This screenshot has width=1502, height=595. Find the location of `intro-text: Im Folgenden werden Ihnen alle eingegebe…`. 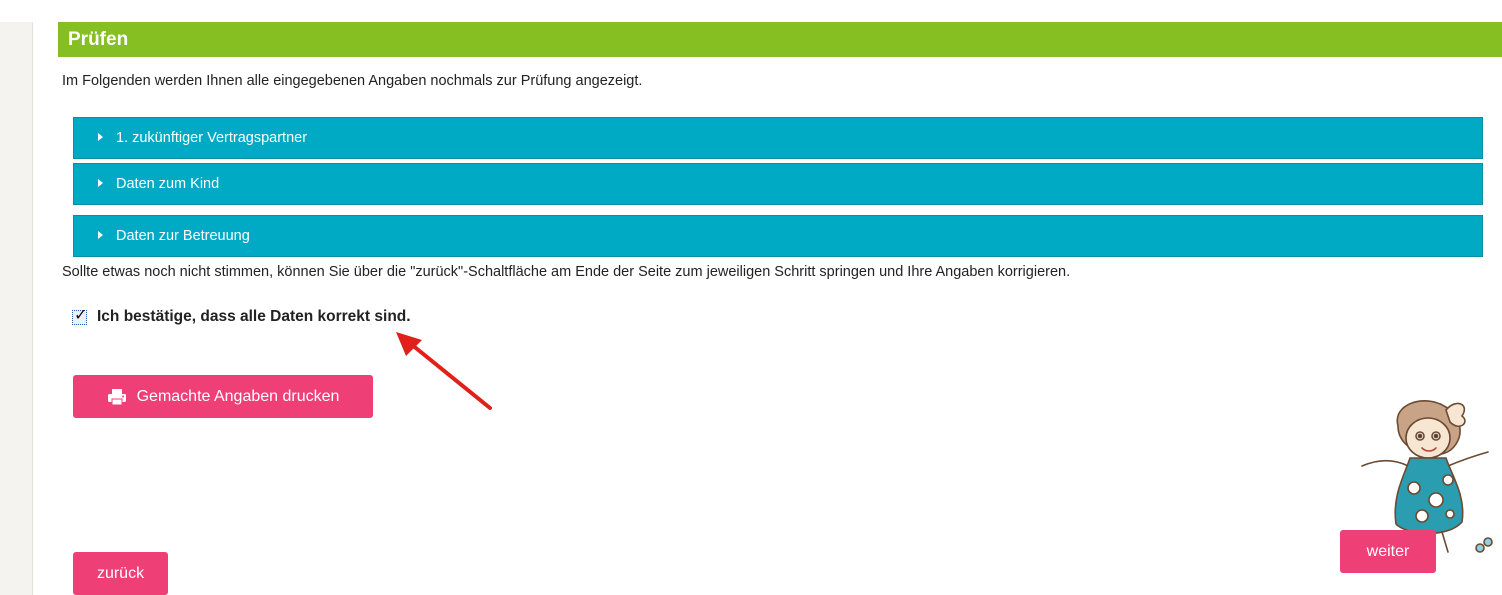

intro-text: Im Folgenden werden Ihnen alle eingegebe… is located at coordinates (352, 81).